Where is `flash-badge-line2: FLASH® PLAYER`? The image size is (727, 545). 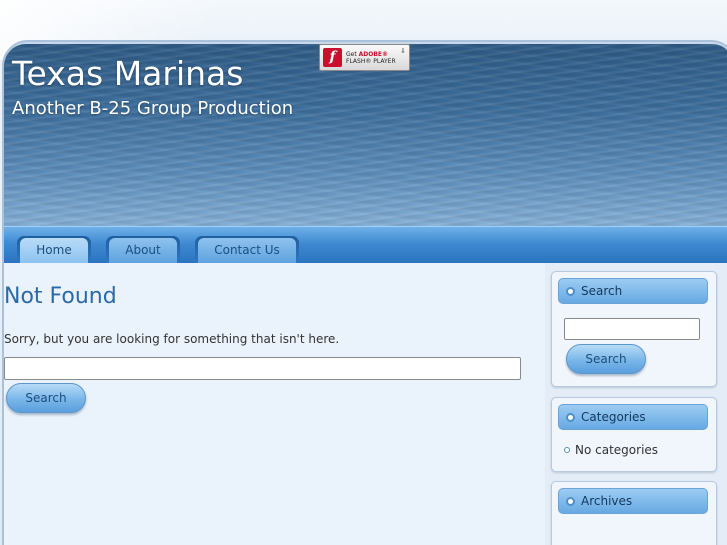
flash-badge-line2: FLASH® PLAYER is located at coordinates (371, 61).